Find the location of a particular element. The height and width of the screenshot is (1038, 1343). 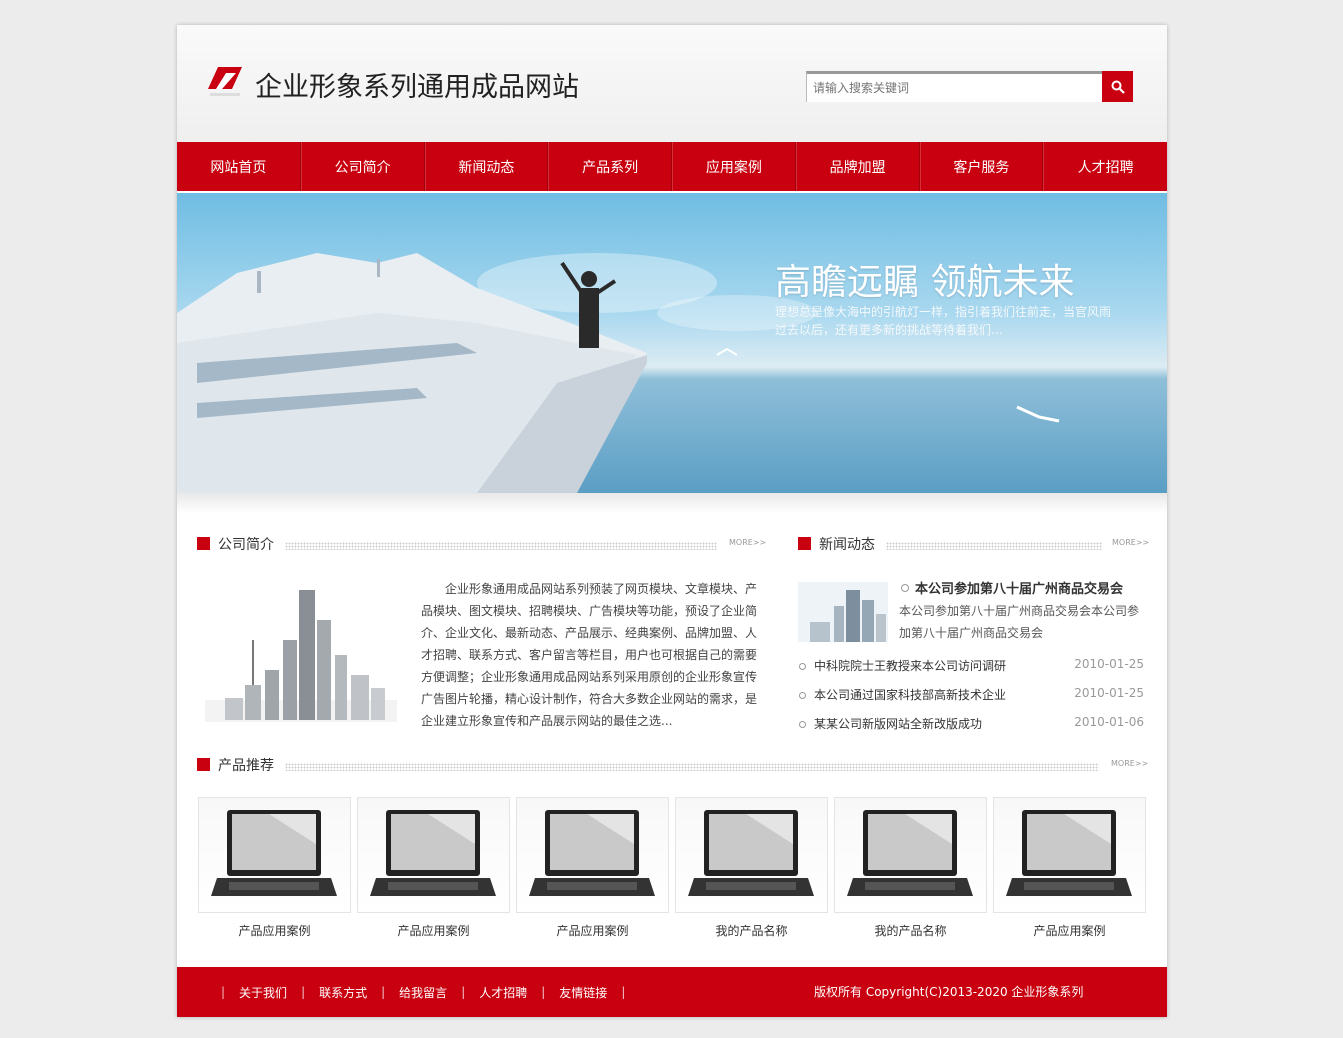

nav-item-about: 公司简介 is located at coordinates (362, 166).